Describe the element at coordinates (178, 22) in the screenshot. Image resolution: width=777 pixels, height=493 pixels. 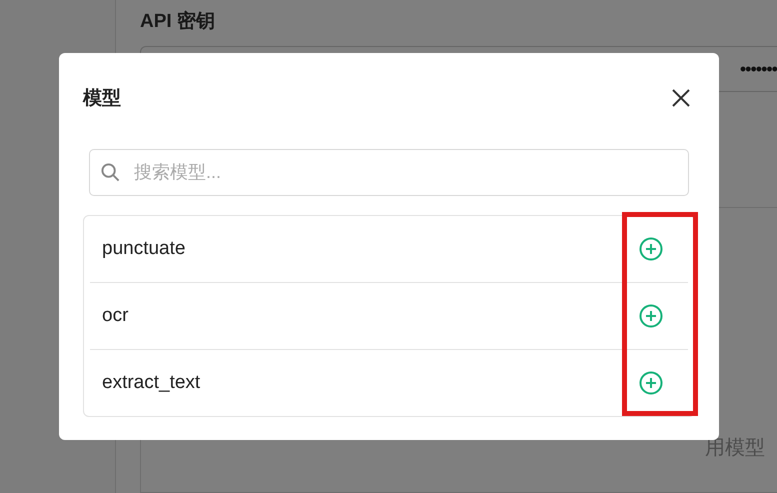
I see `field-label: API 密钥` at that location.